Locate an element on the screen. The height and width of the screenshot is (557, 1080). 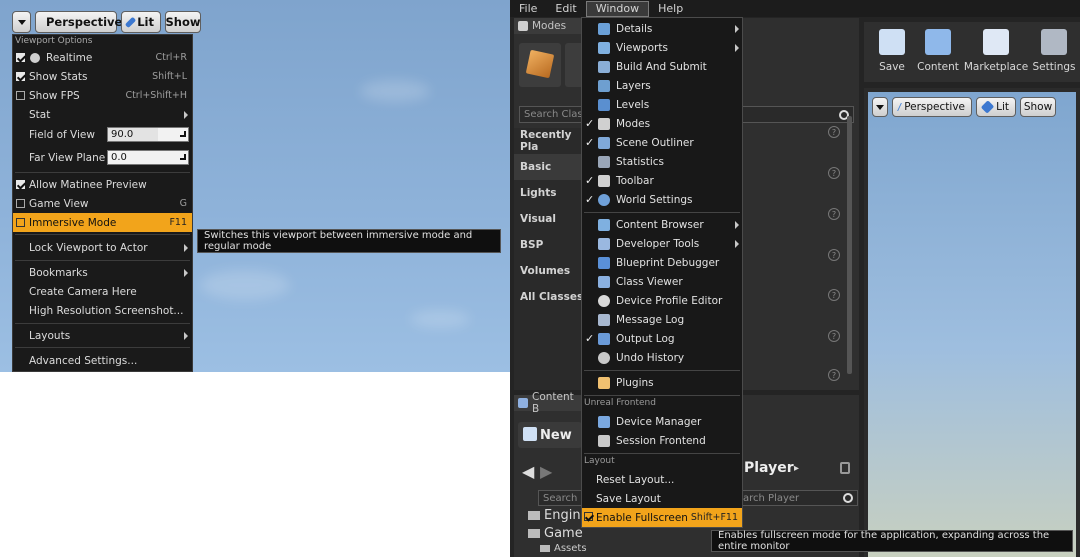
menu-item-bookmarks: Bookmarks is located at coordinates (102, 272).